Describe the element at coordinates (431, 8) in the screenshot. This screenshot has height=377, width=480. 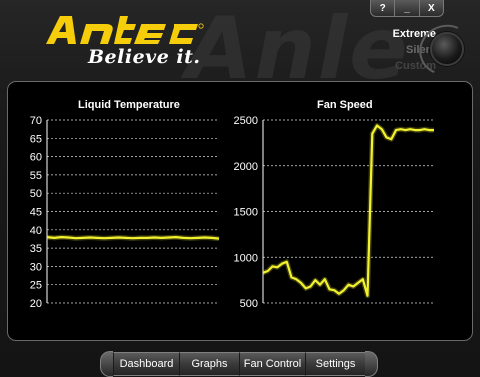
I see `close-button: X` at that location.